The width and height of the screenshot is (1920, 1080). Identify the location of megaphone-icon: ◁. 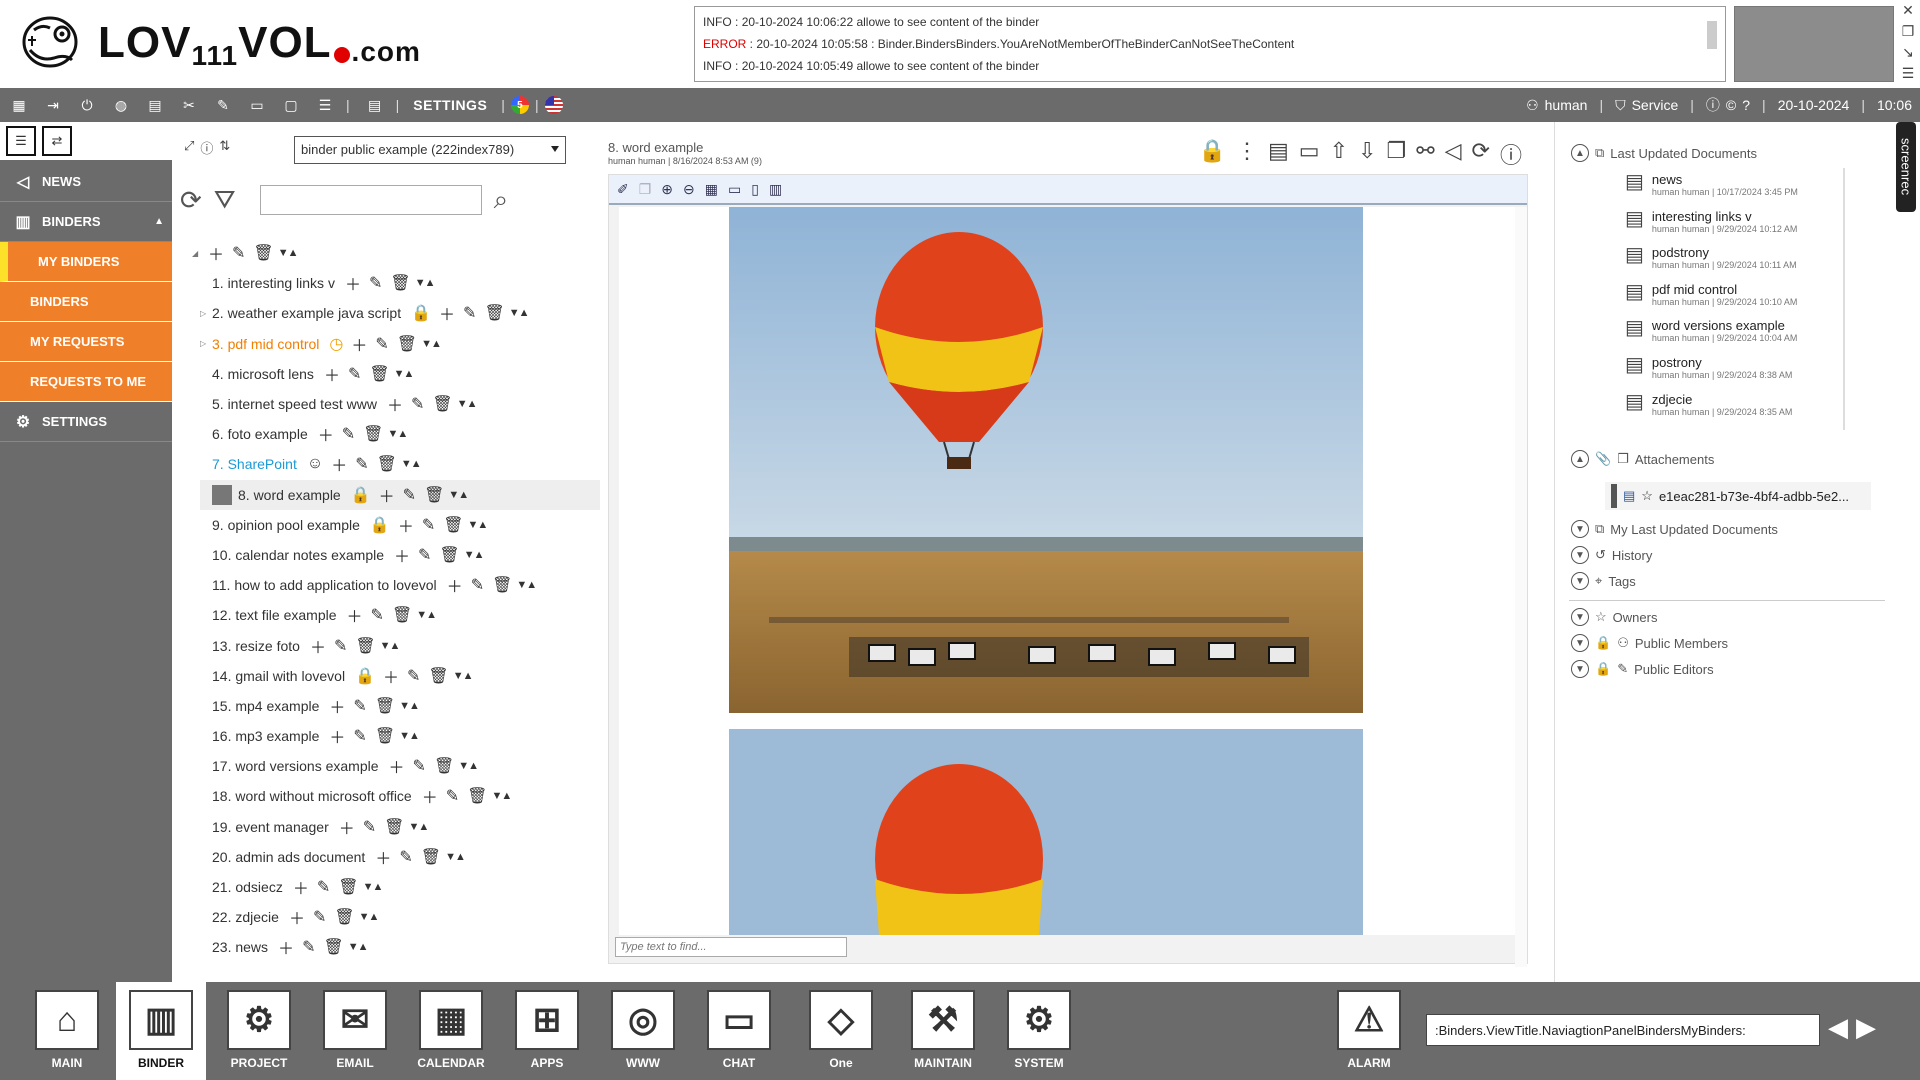
(1453, 154).